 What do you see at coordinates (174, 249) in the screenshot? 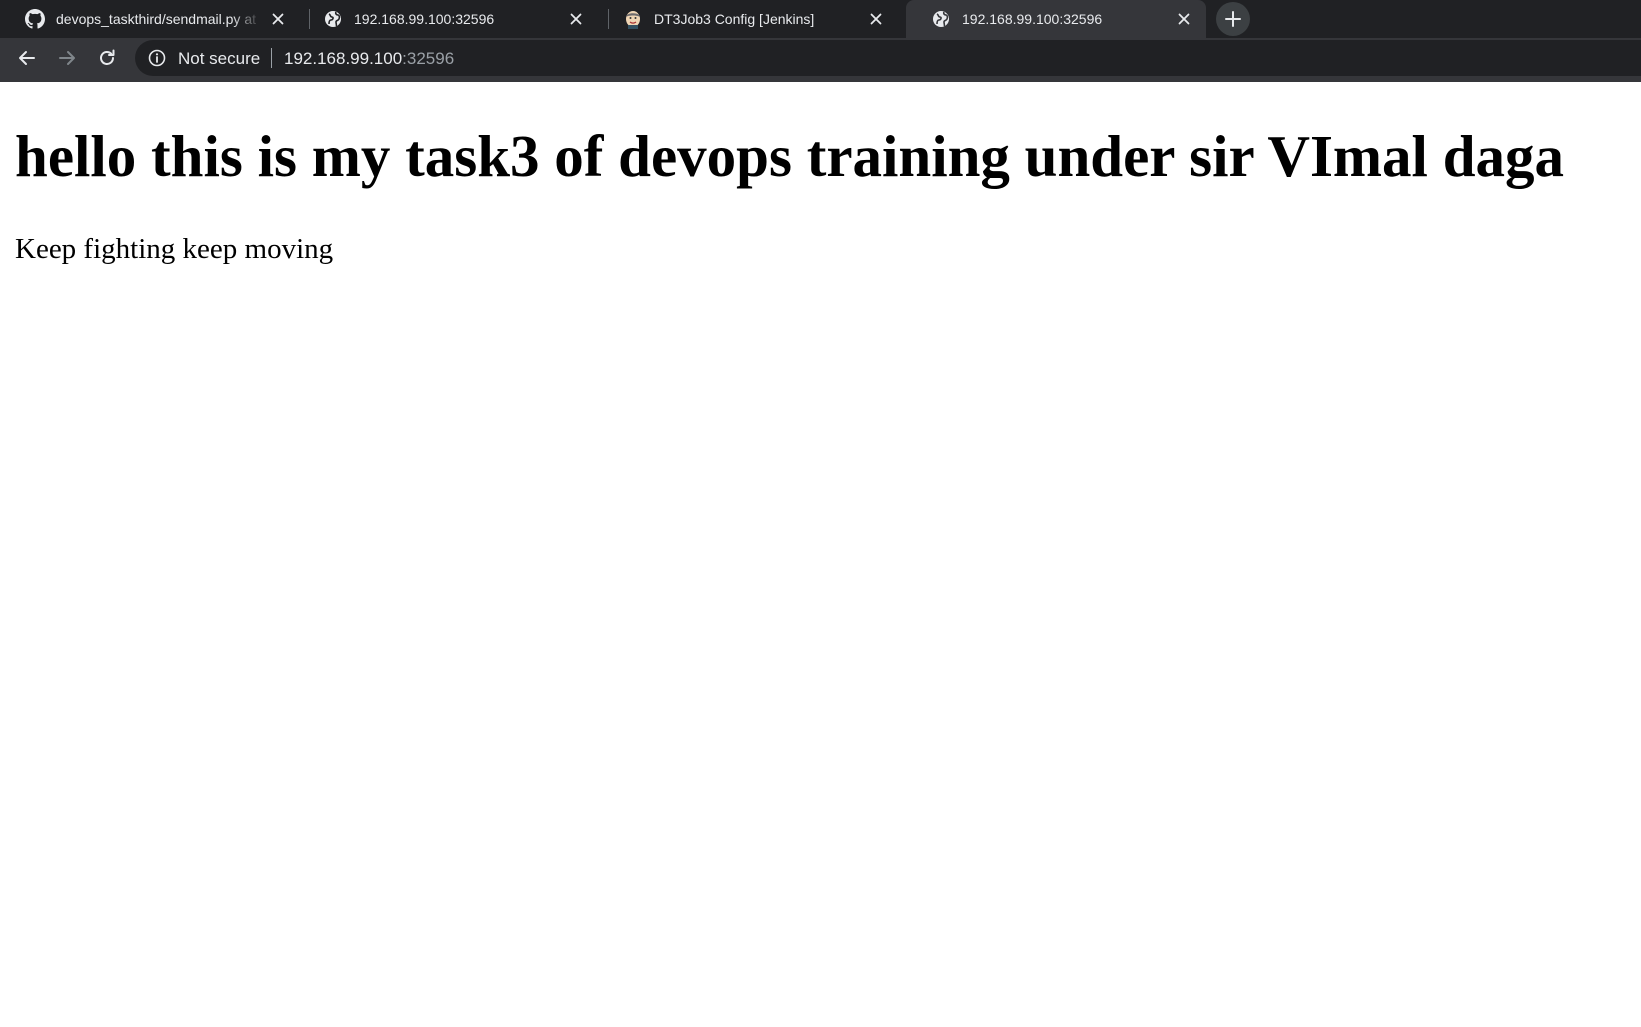
I see `page-paragraph: Keep fighting keep moving` at bounding box center [174, 249].